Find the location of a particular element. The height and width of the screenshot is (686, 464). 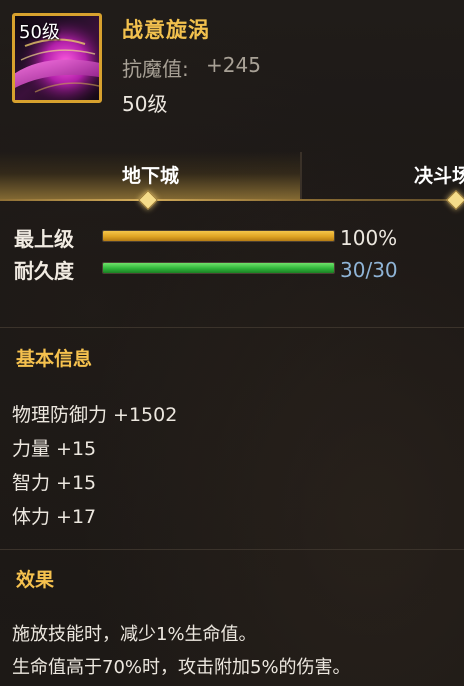

durability-bar is located at coordinates (218, 268).